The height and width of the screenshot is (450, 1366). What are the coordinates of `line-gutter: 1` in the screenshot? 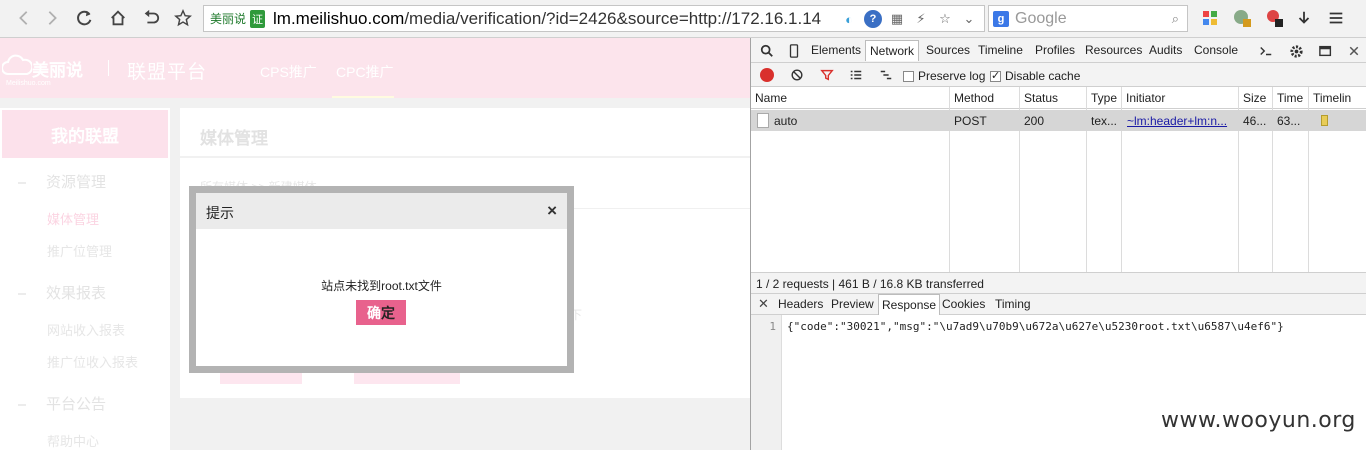 It's located at (766, 382).